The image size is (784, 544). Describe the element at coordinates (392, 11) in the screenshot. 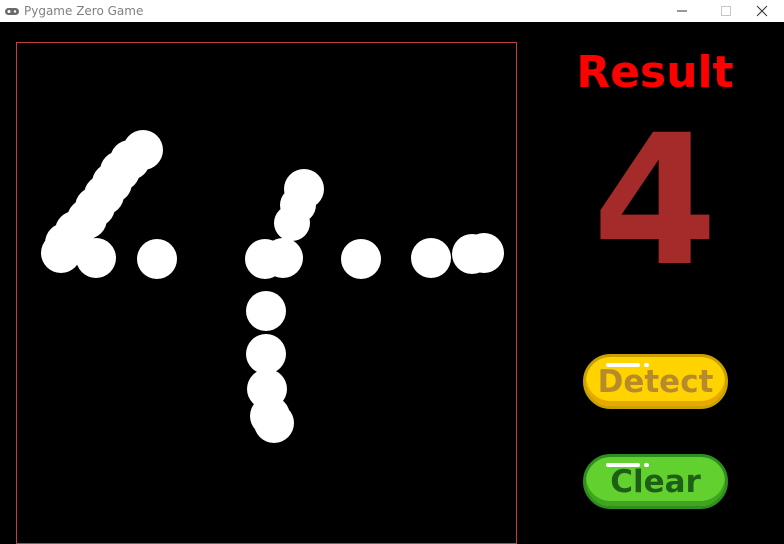

I see `title-bar: Pygame Zero Game` at that location.